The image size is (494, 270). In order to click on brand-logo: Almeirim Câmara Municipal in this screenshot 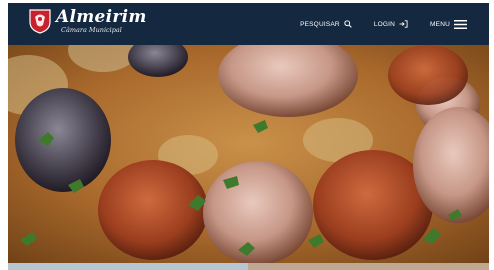, I will do `click(87, 21)`.